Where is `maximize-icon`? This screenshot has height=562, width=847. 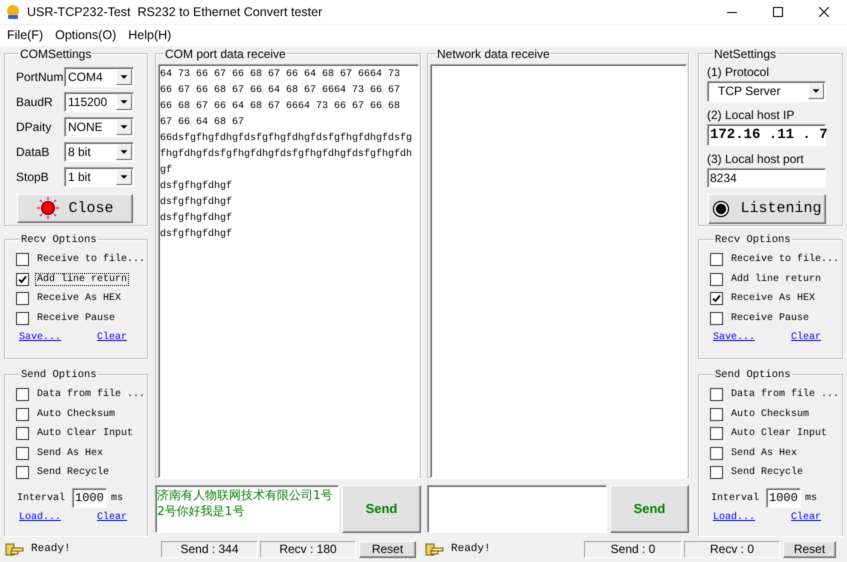
maximize-icon is located at coordinates (778, 12).